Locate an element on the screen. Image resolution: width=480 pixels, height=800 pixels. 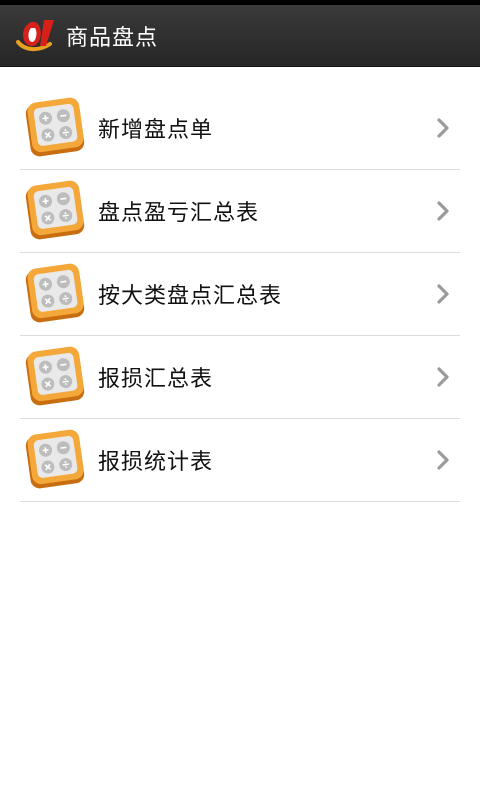
menu-item-category-summary: 按大类盘点汇总表 is located at coordinates (240, 294).